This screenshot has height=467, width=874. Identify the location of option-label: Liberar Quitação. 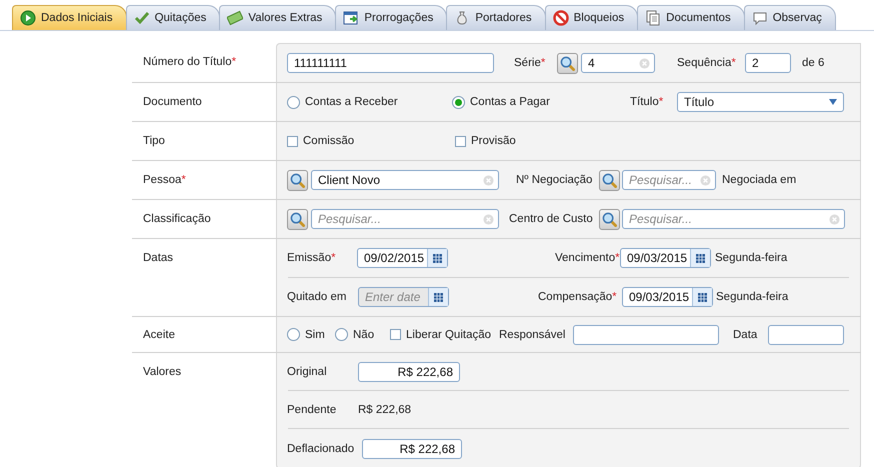
(449, 334).